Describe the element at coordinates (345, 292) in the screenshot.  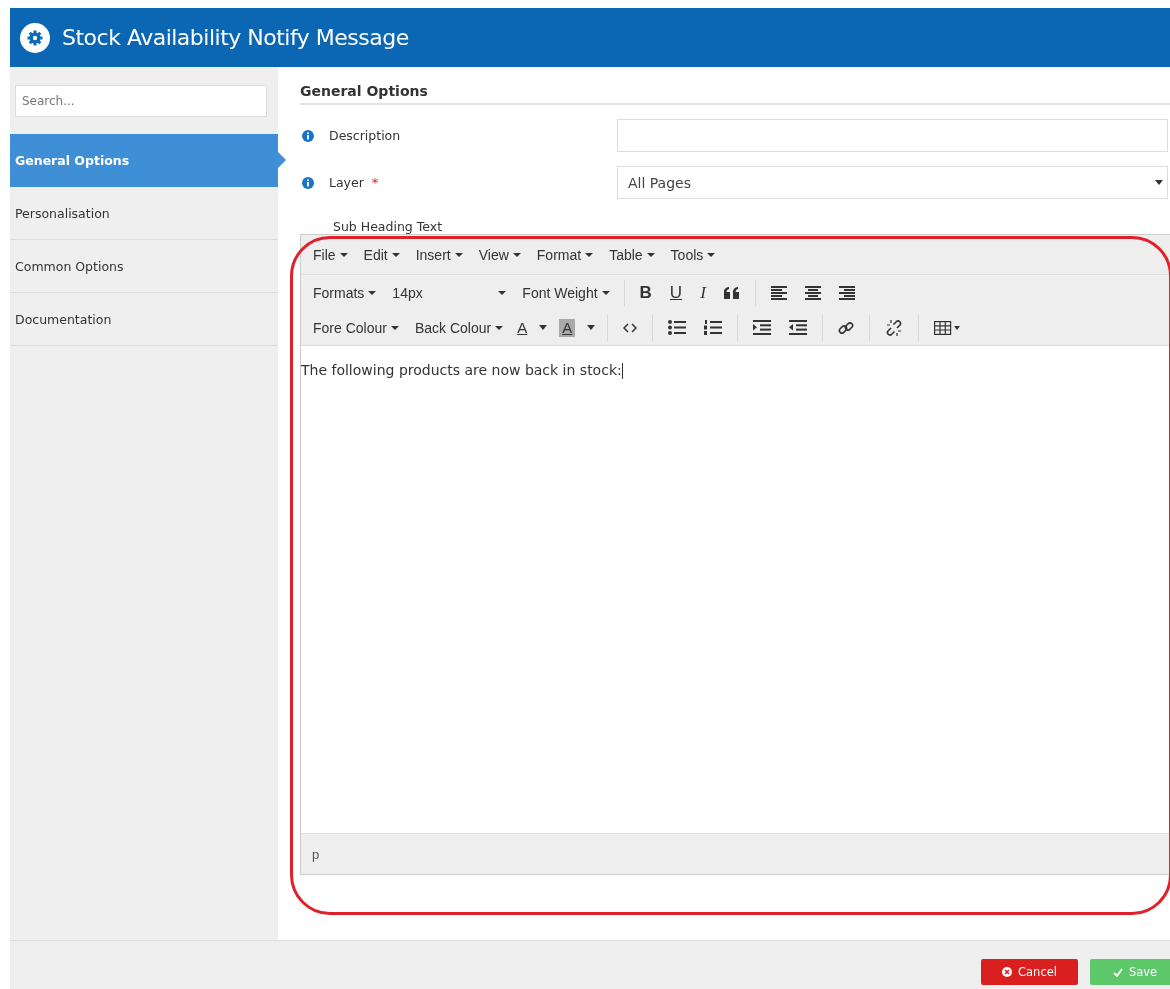
I see `formats-dropdown: Formats` at that location.